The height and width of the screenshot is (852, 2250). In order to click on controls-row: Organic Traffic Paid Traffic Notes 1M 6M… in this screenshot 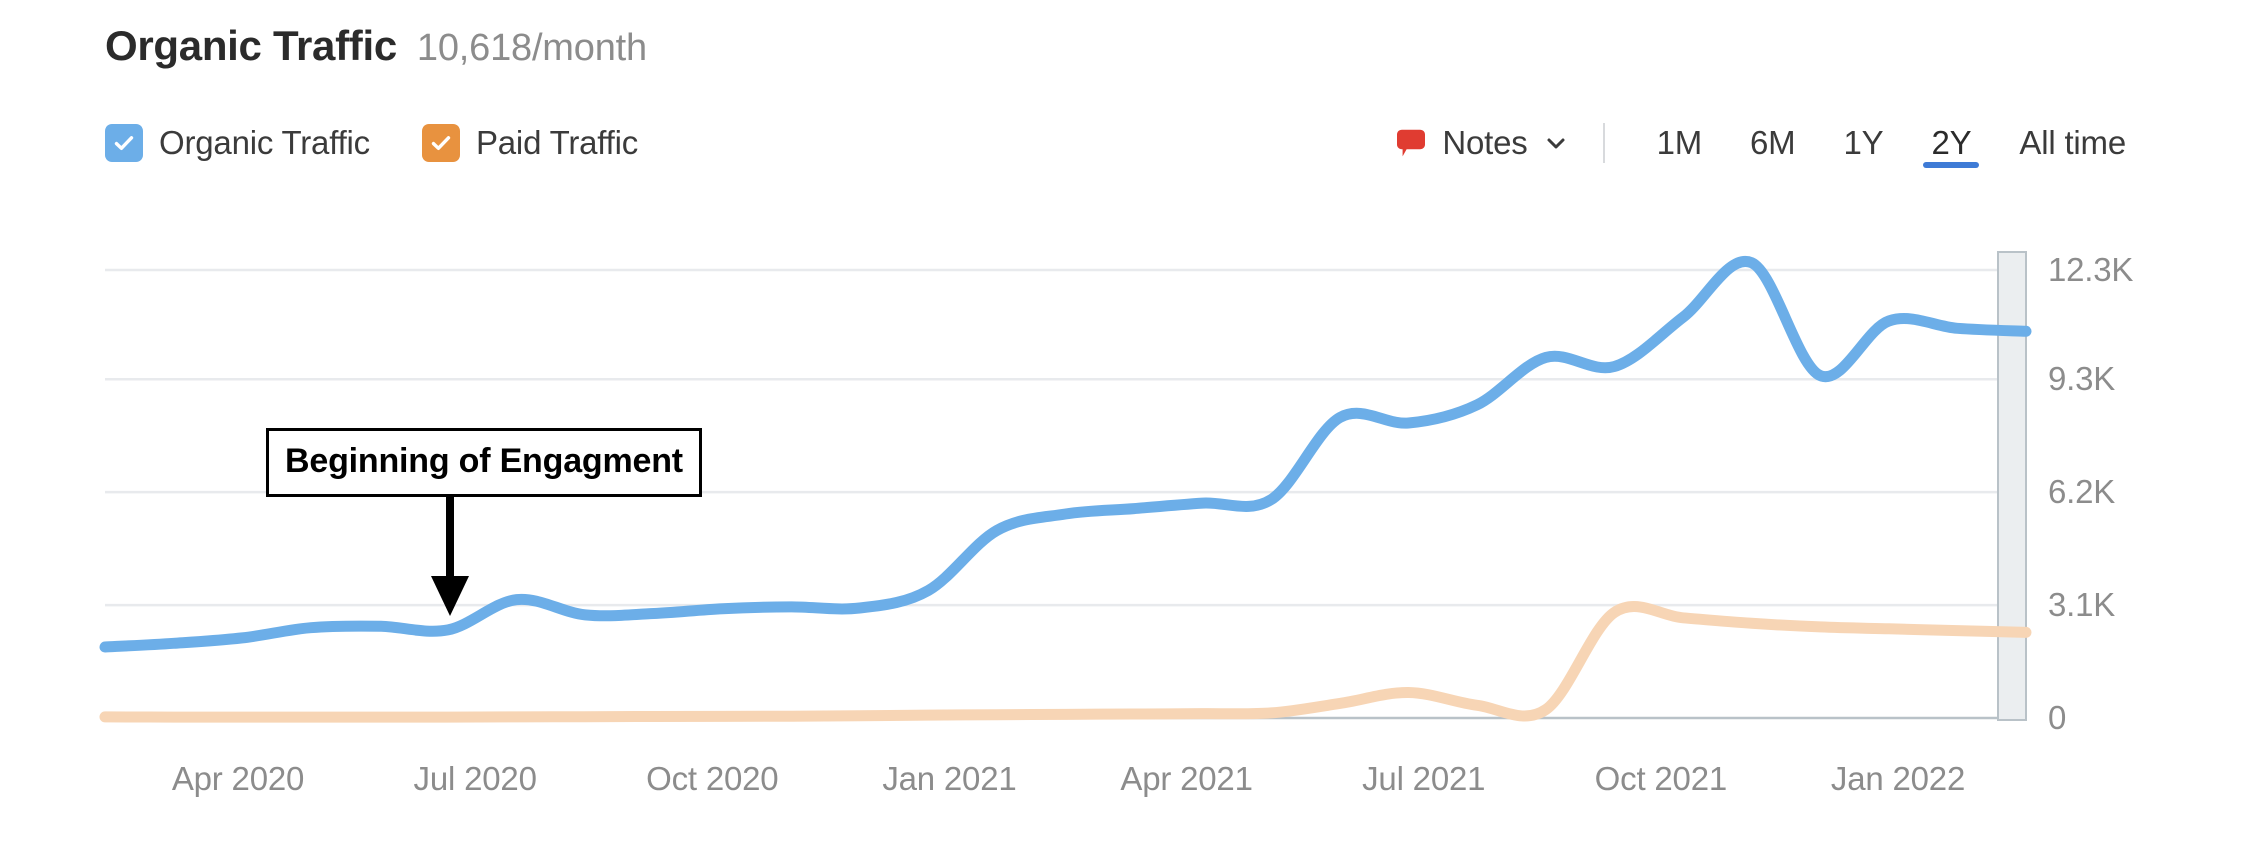, I will do `click(1125, 143)`.